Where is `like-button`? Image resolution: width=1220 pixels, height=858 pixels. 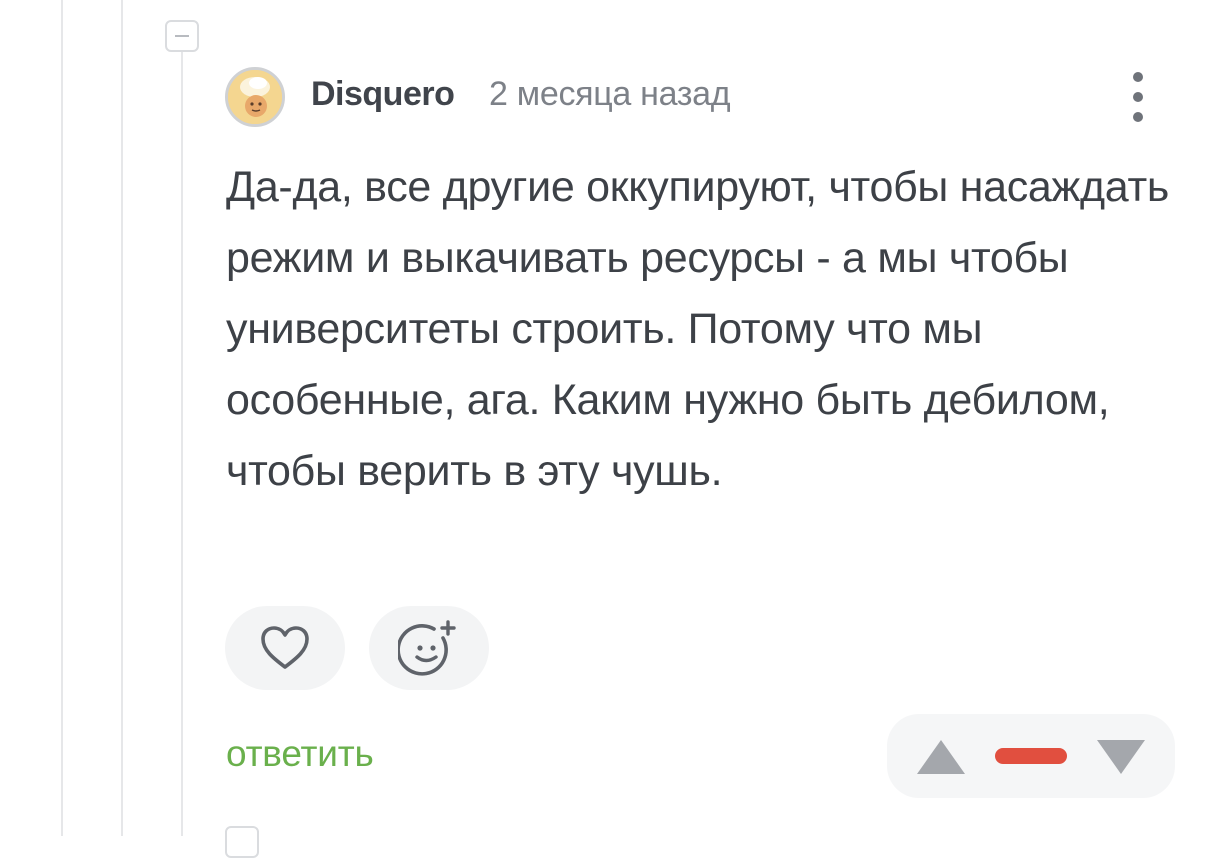 like-button is located at coordinates (285, 648).